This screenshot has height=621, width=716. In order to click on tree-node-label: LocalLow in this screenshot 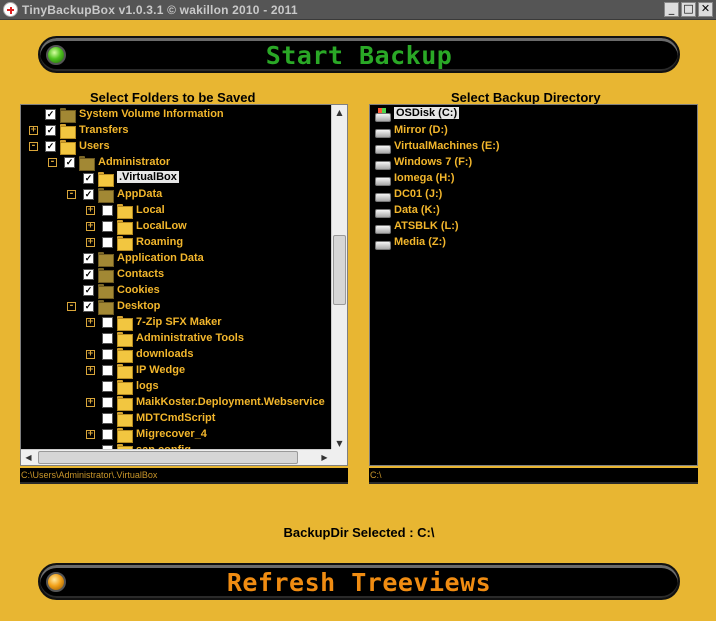, I will do `click(161, 226)`.